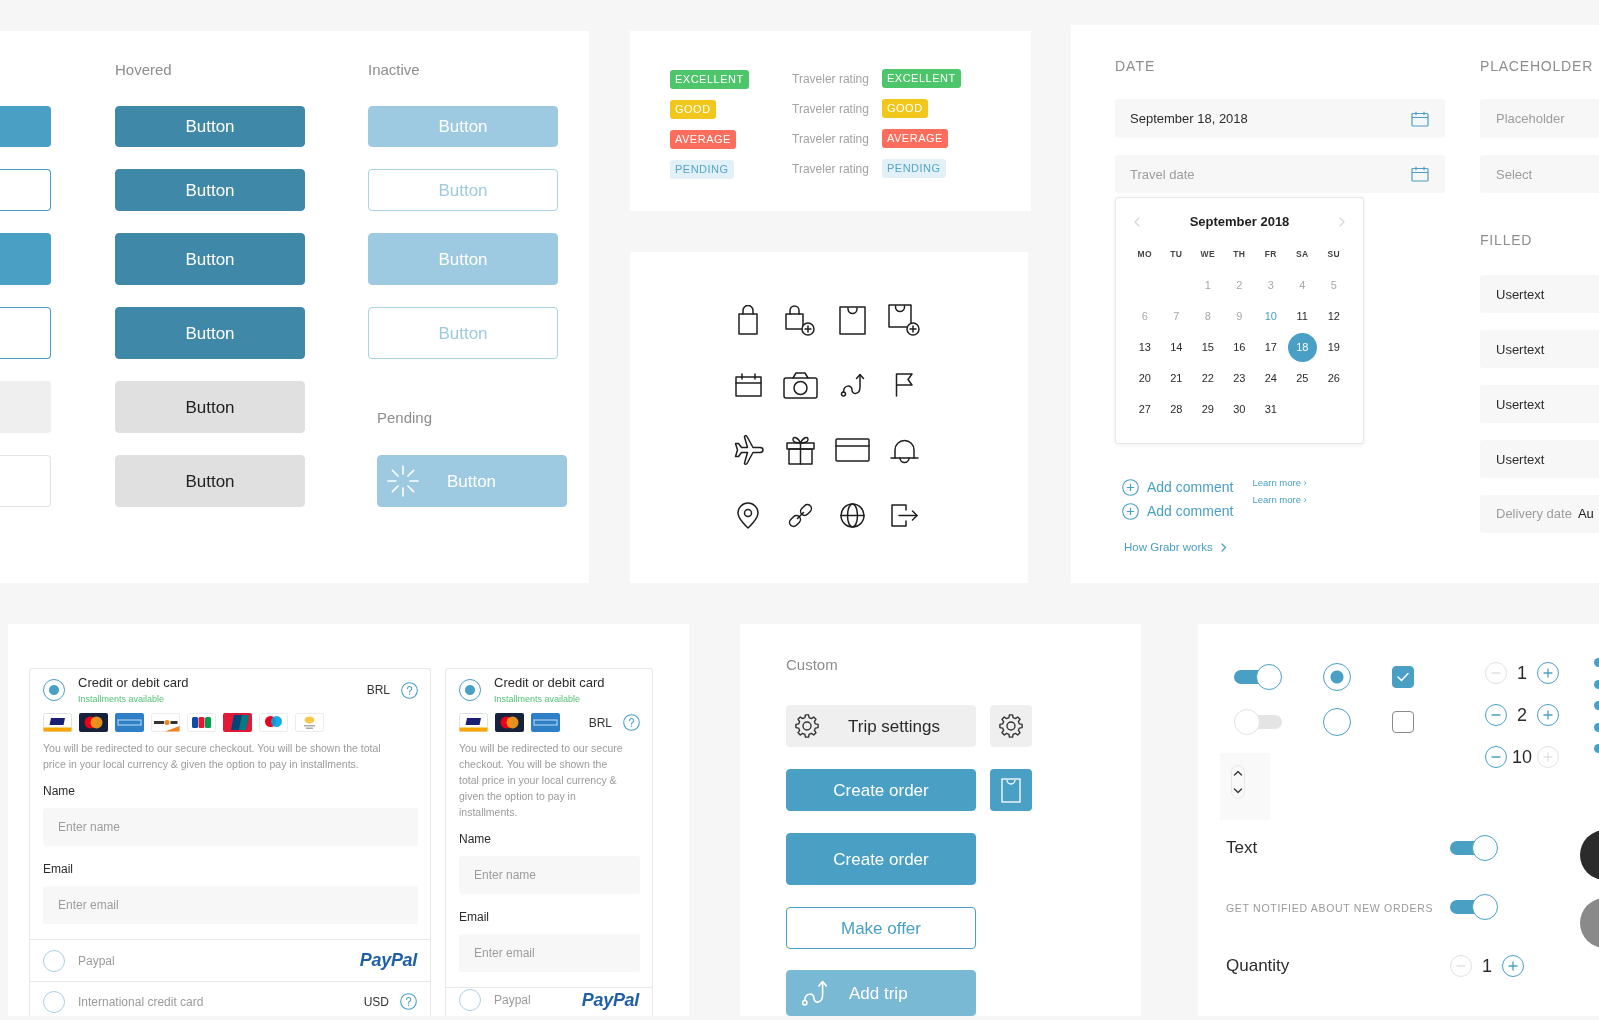 The image size is (1599, 1020). I want to click on calendar-day: 21, so click(1176, 378).